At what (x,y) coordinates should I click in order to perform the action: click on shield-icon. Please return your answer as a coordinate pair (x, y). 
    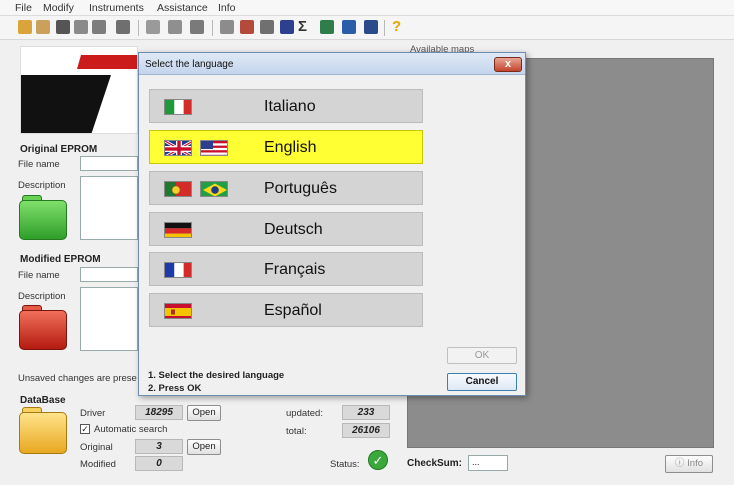
    Looking at the image, I should click on (371, 27).